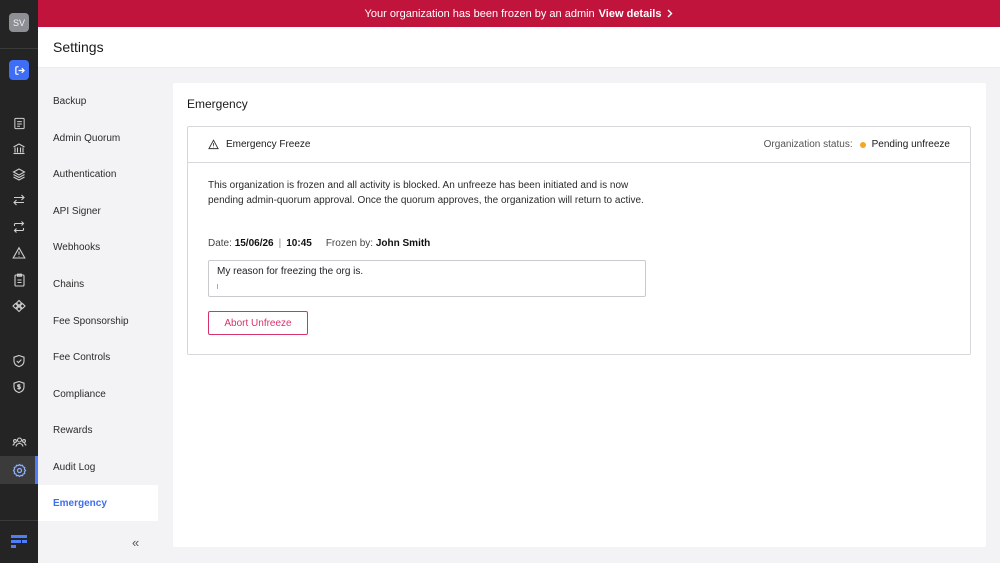  I want to click on users-icon, so click(19, 442).